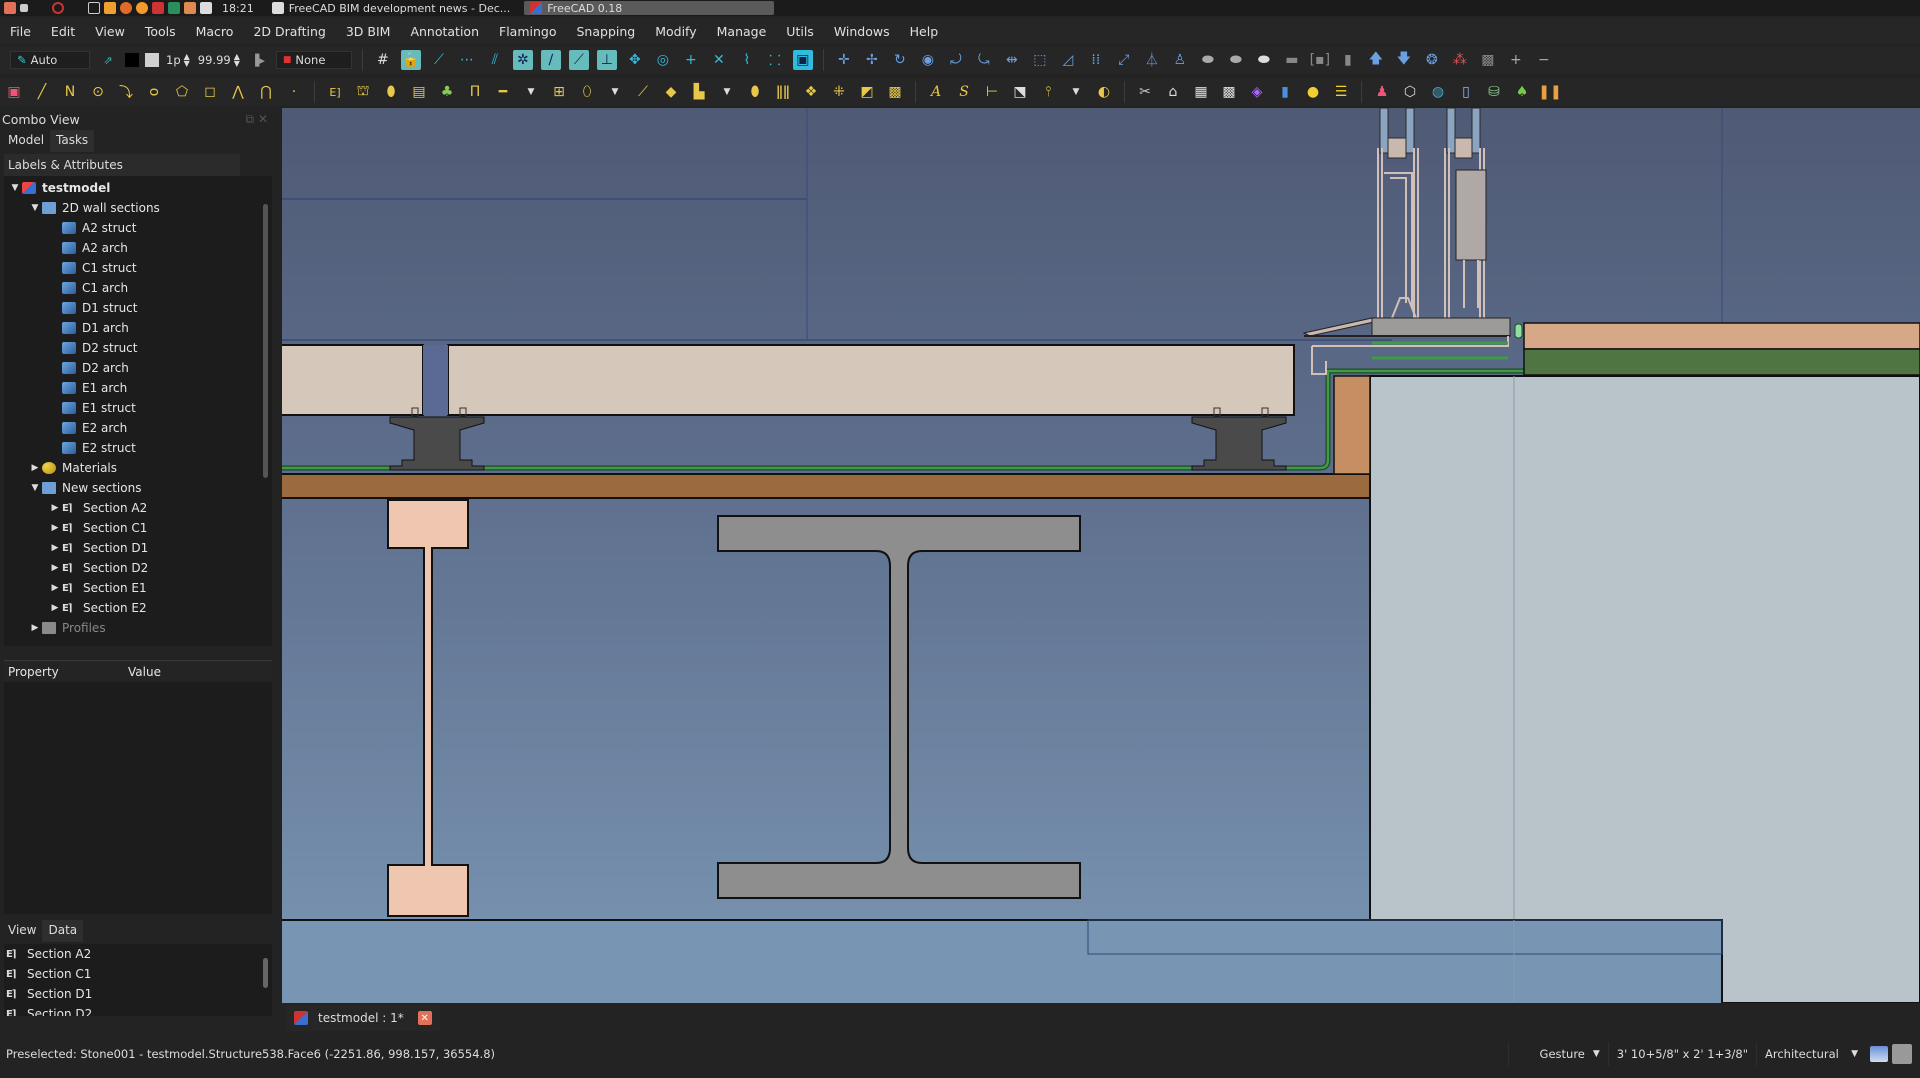 This screenshot has height=1078, width=1920. I want to click on tree-item: ▶ E⌉ Section D1, so click(138, 548).